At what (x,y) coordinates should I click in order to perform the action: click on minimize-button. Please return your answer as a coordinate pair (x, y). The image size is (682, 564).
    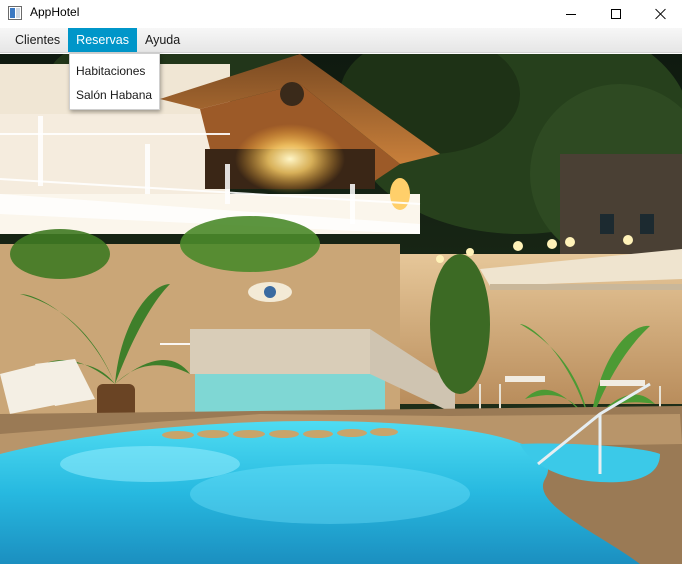
    Looking at the image, I should click on (571, 13).